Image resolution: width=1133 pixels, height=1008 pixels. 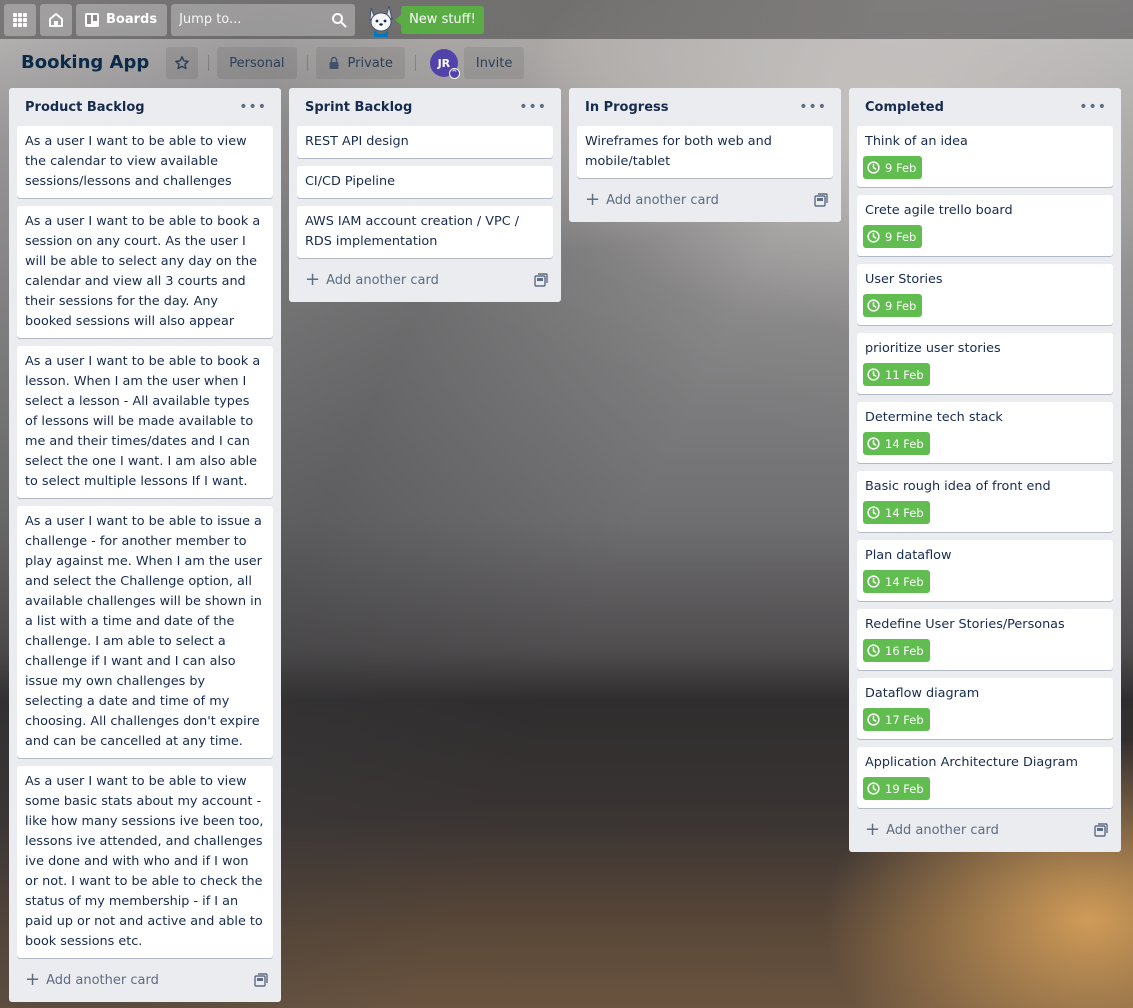 I want to click on add-card-row: + Add another card, so click(x=705, y=200).